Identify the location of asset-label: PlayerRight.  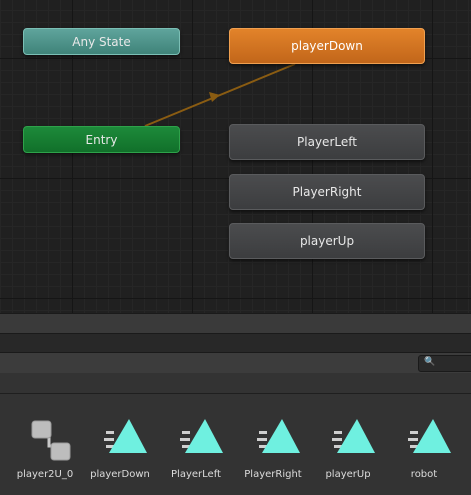
(273, 474).